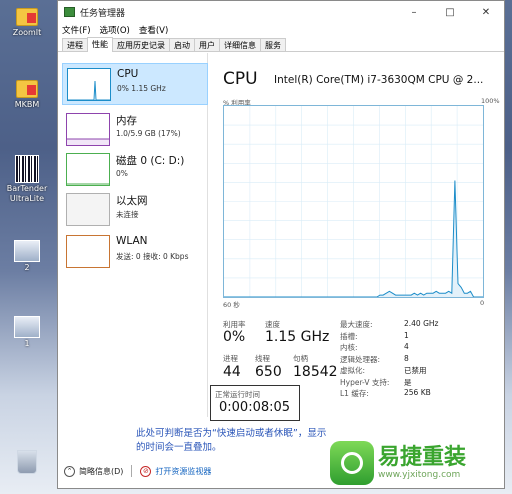 The width and height of the screenshot is (512, 494). What do you see at coordinates (231, 433) in the screenshot?
I see `annotation-line: 此处可判断是否为“快速启动或者休眠”，显示` at bounding box center [231, 433].